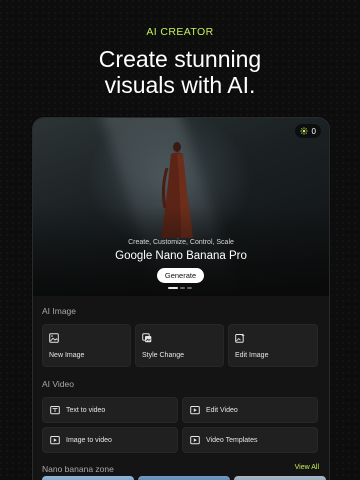  What do you see at coordinates (54, 338) in the screenshot?
I see `image-icon` at bounding box center [54, 338].